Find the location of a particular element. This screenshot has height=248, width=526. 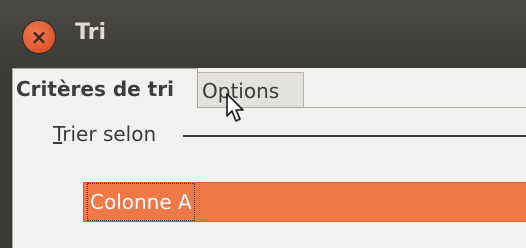

mnemonic-letter: T is located at coordinates (58, 134).